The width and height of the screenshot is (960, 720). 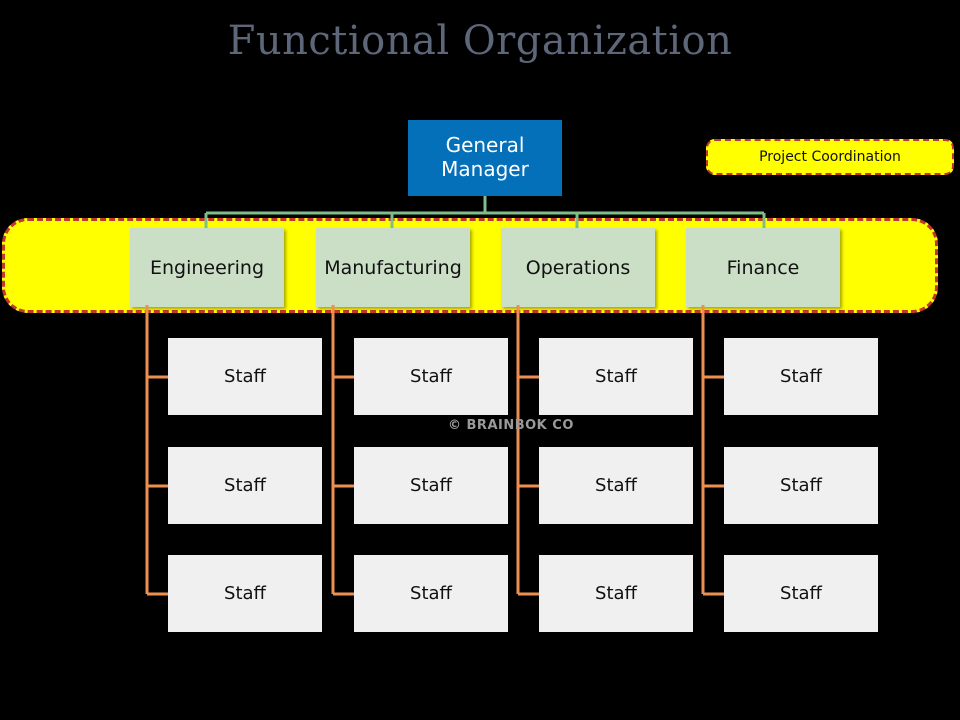 What do you see at coordinates (511, 425) in the screenshot?
I see `watermark: © BRAINBOK CO` at bounding box center [511, 425].